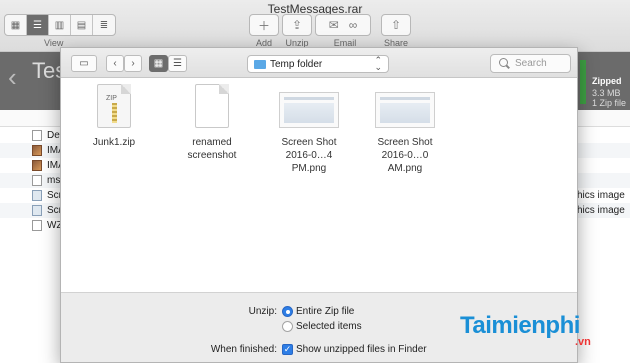 Image resolution: width=630 pixels, height=363 pixels. I want to click on back-button: ‹, so click(115, 63).